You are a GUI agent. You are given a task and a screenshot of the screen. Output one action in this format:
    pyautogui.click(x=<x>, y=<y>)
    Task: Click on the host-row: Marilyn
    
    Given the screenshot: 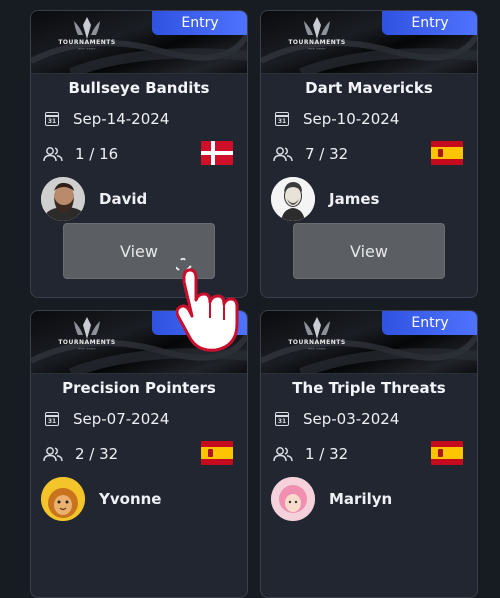 What is the action you would take?
    pyautogui.click(x=331, y=499)
    